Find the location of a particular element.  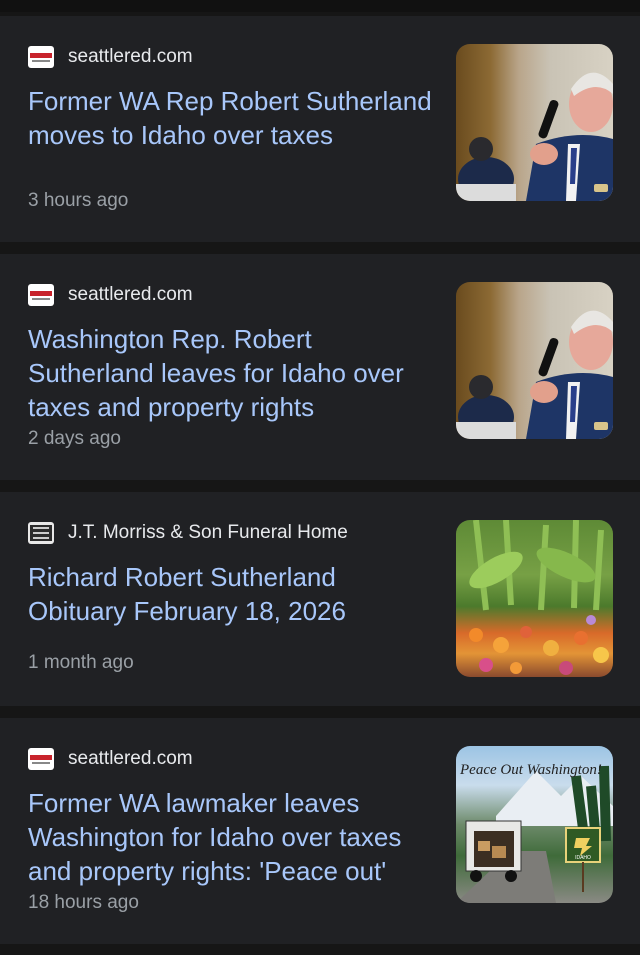

article-time: 1 month ago is located at coordinates (81, 662).